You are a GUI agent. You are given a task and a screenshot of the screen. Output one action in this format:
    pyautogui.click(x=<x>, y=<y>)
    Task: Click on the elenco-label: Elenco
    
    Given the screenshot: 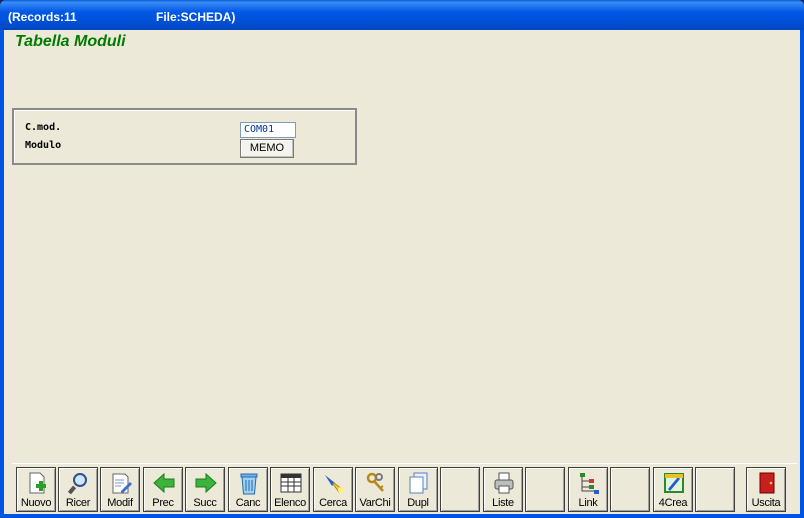 What is the action you would take?
    pyautogui.click(x=290, y=503)
    